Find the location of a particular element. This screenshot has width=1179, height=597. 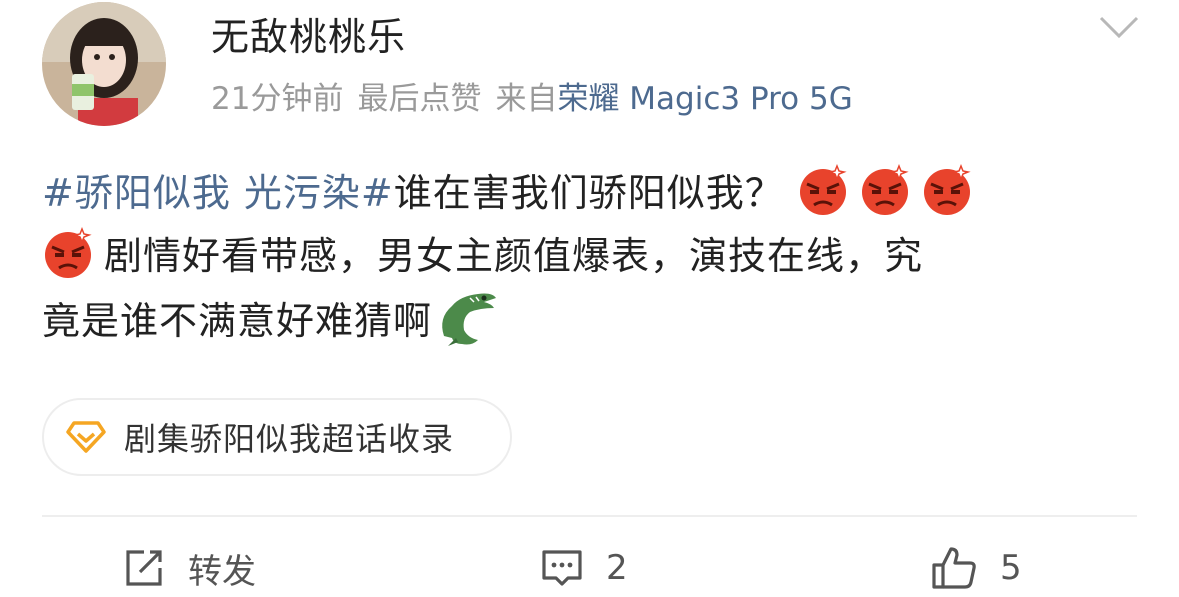

repost-icon is located at coordinates (144, 568).